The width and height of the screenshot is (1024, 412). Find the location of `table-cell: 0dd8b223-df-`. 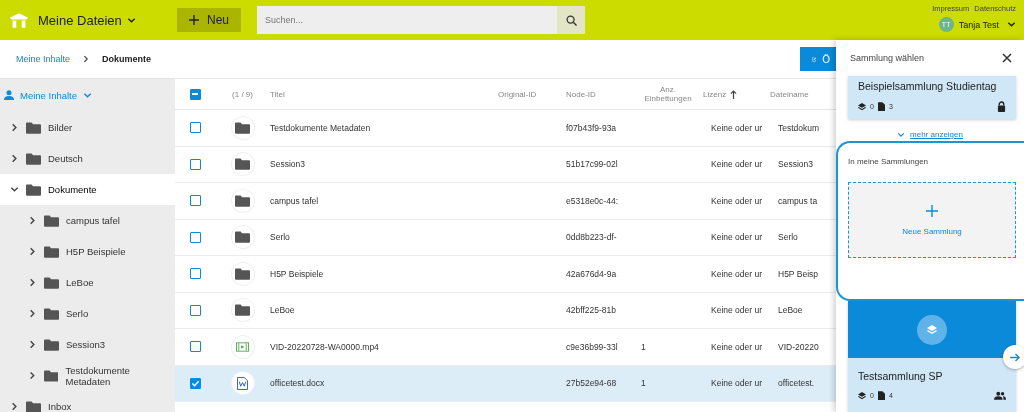

table-cell: 0dd8b223-df- is located at coordinates (591, 237).